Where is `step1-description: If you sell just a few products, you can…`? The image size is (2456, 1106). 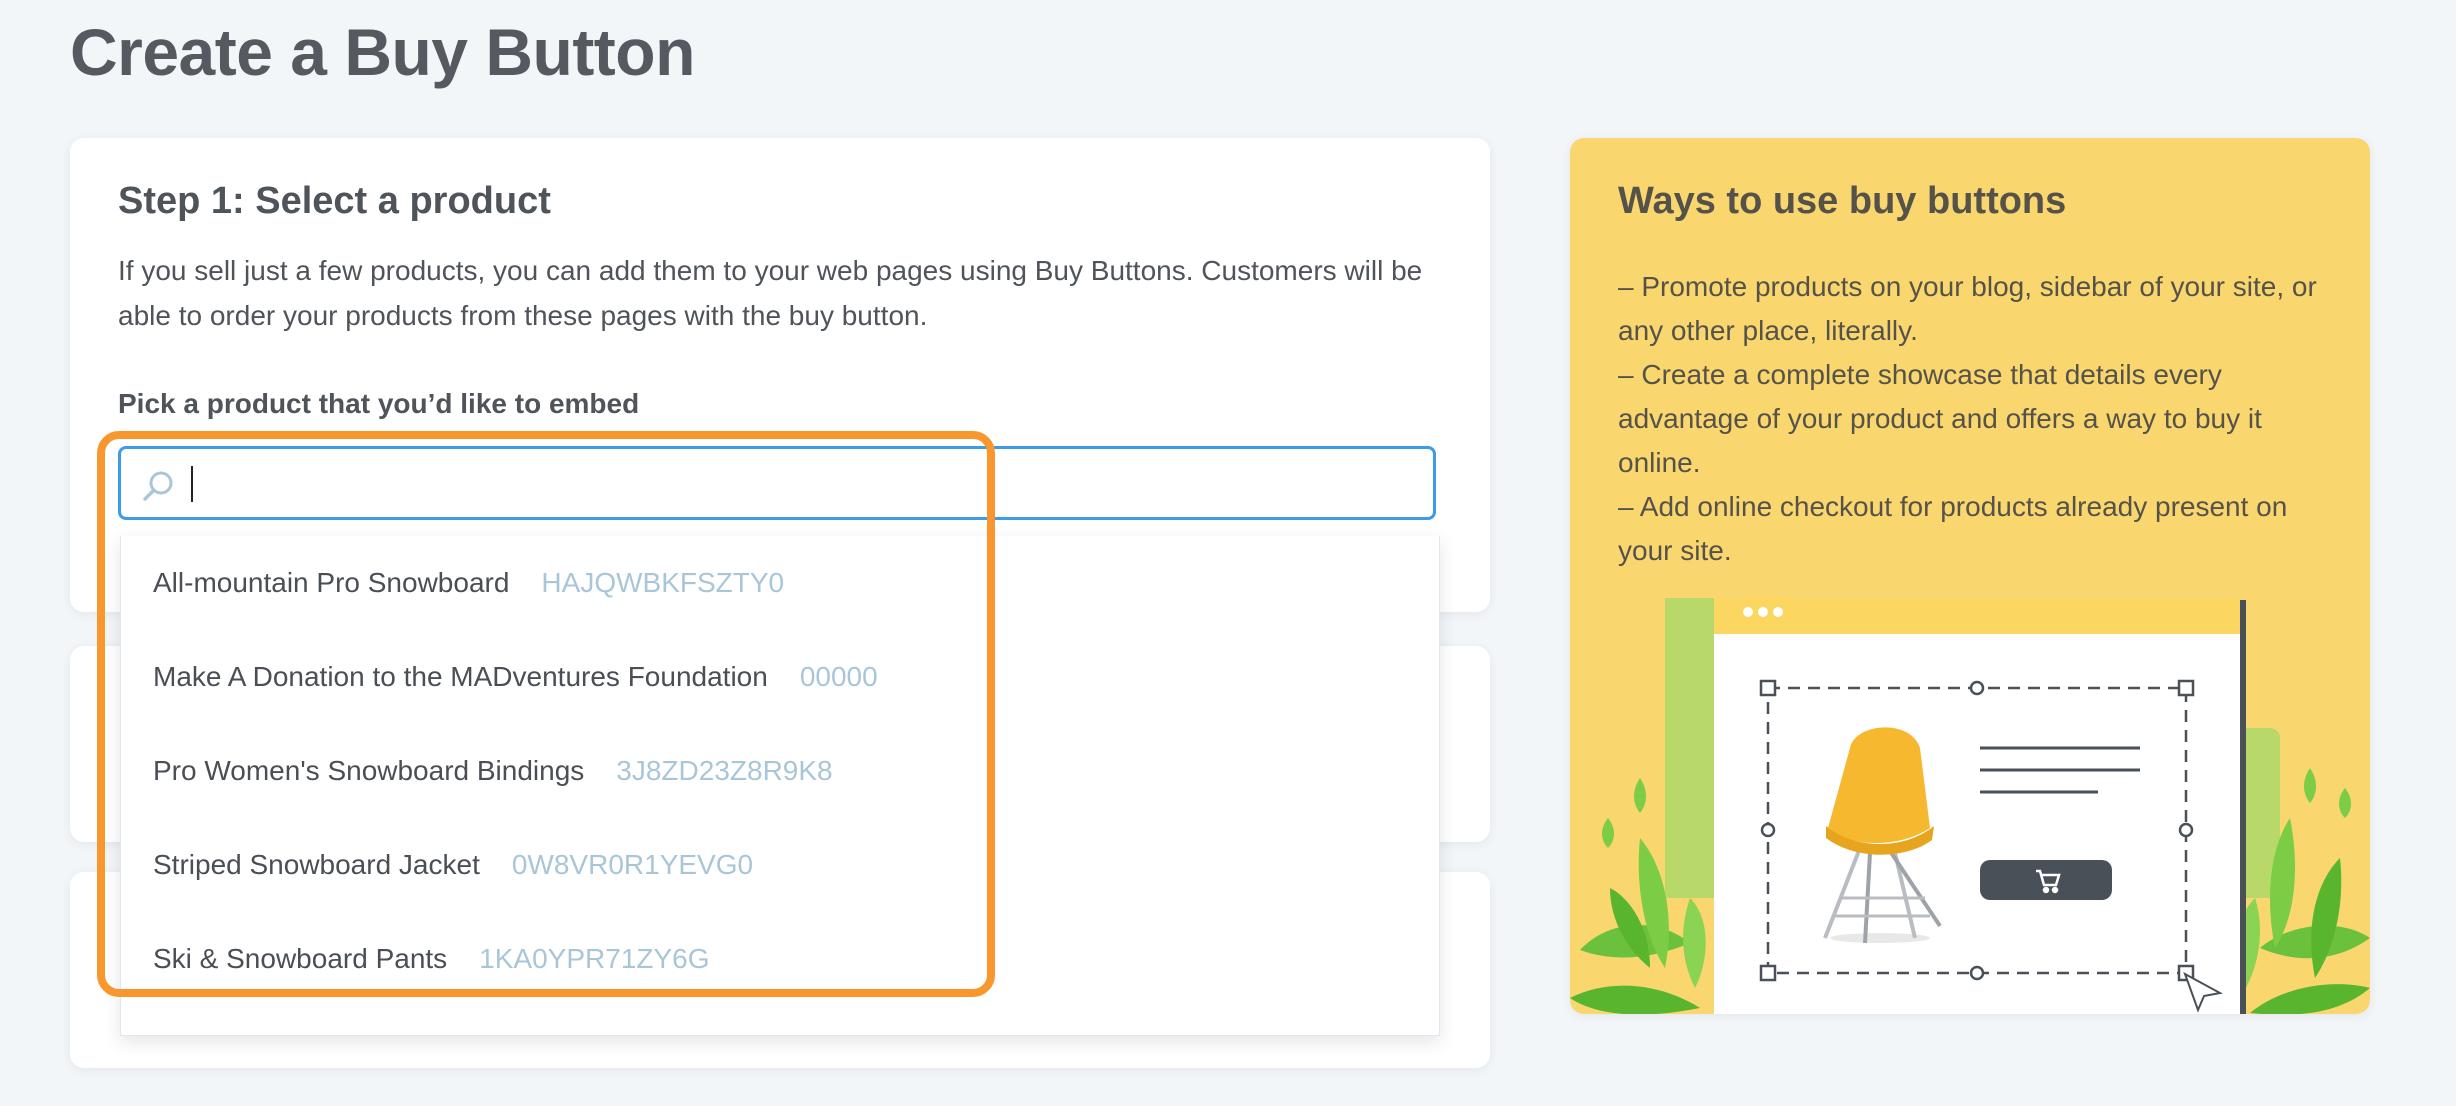
step1-description: If you sell just a few products, you can… is located at coordinates (770, 293).